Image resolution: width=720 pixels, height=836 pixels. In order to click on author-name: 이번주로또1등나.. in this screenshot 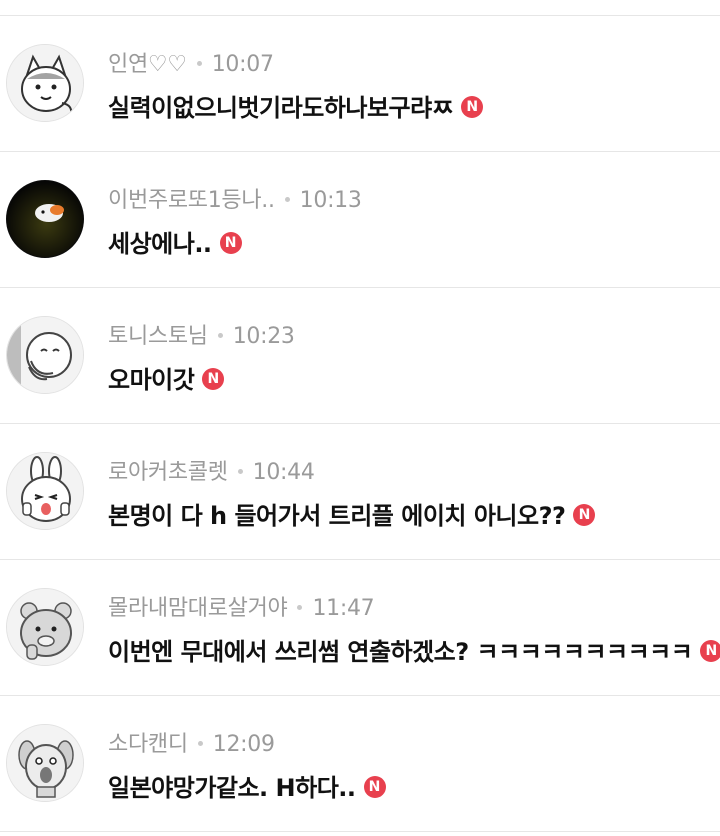, I will do `click(191, 200)`.